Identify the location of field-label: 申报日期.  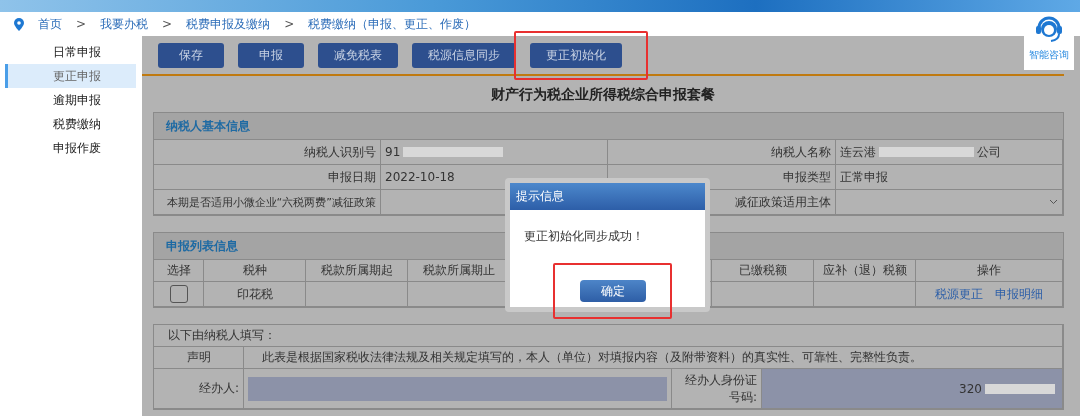
(267, 177).